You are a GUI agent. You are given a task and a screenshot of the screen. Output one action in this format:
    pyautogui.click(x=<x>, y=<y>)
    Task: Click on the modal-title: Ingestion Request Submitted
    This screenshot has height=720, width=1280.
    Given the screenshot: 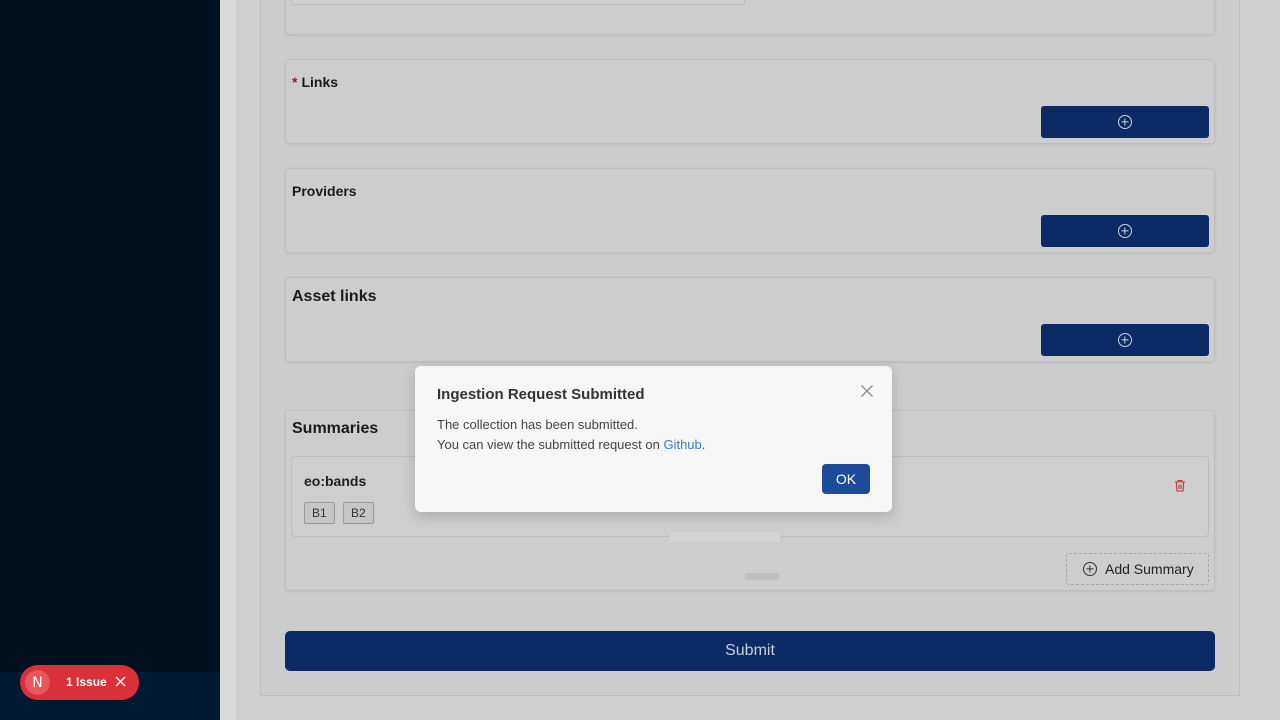 What is the action you would take?
    pyautogui.click(x=541, y=394)
    